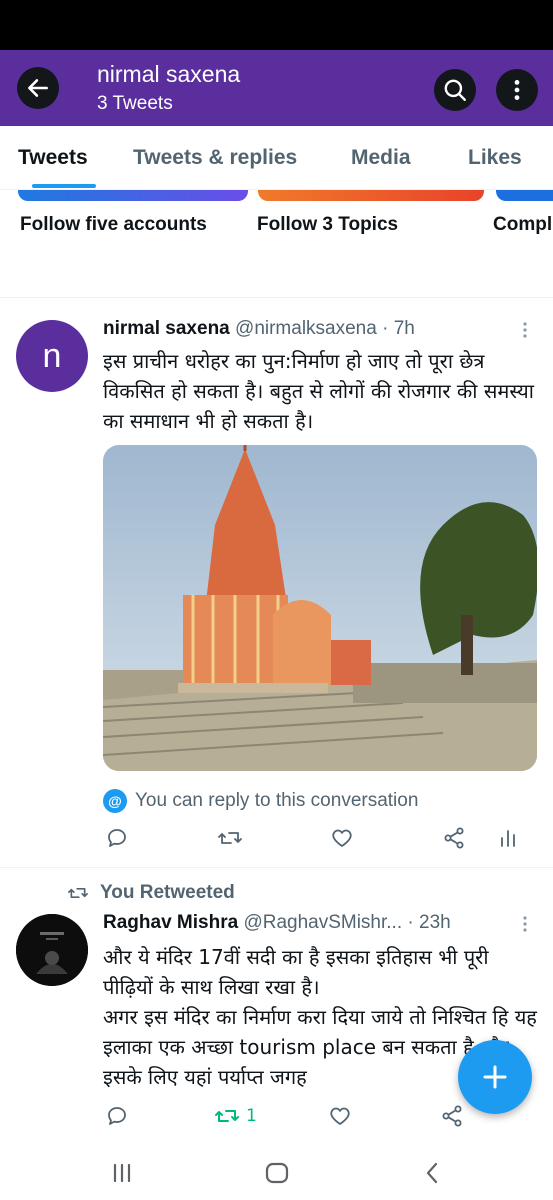 Image resolution: width=553 pixels, height=1200 pixels. What do you see at coordinates (166, 328) in the screenshot?
I see `author-name: nirmal saxena` at bounding box center [166, 328].